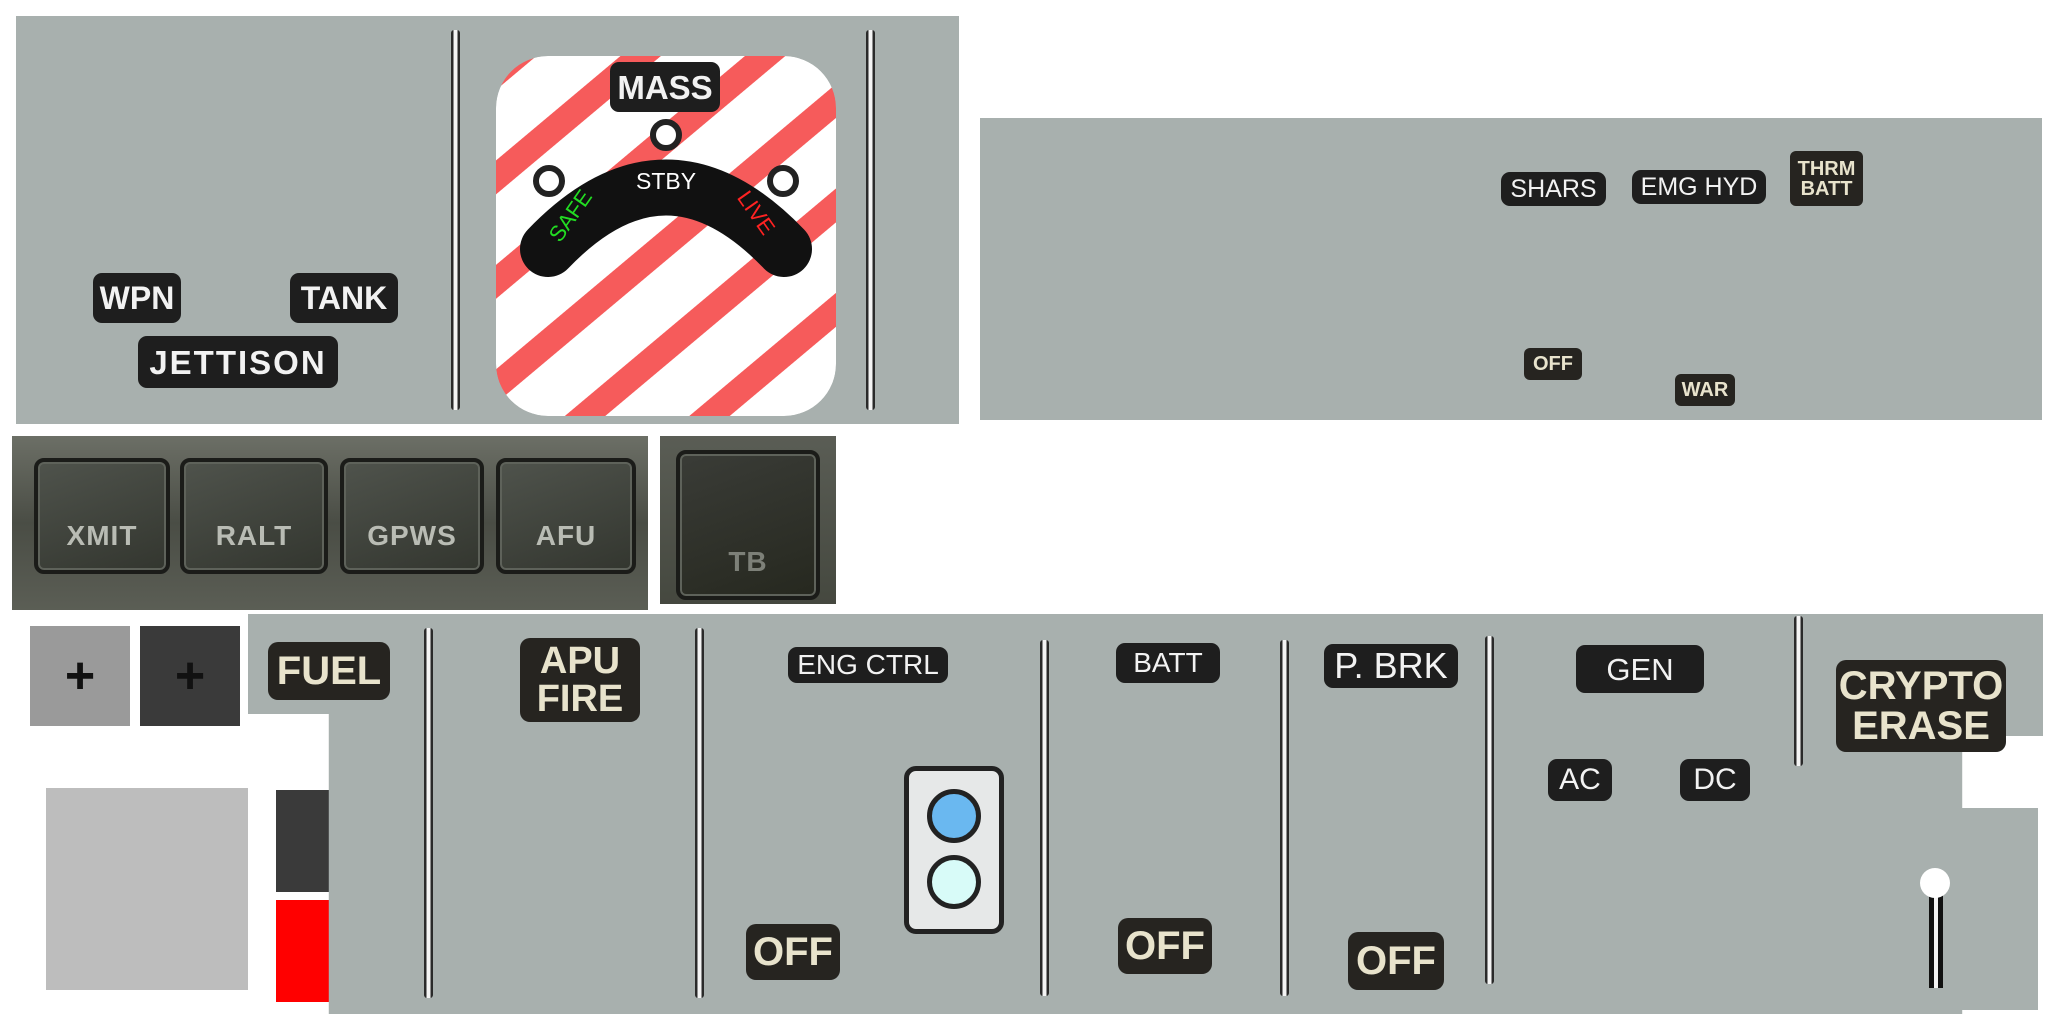 The width and height of the screenshot is (2048, 1024). Describe the element at coordinates (793, 952) in the screenshot. I see `off-eng-label: OFF` at that location.